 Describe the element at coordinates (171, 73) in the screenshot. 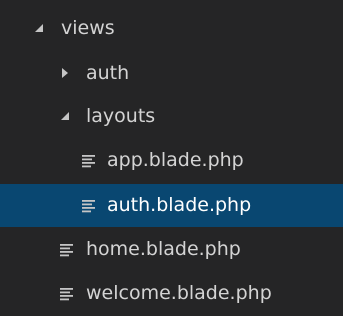

I see `tree-item-auth-folder: auth` at that location.